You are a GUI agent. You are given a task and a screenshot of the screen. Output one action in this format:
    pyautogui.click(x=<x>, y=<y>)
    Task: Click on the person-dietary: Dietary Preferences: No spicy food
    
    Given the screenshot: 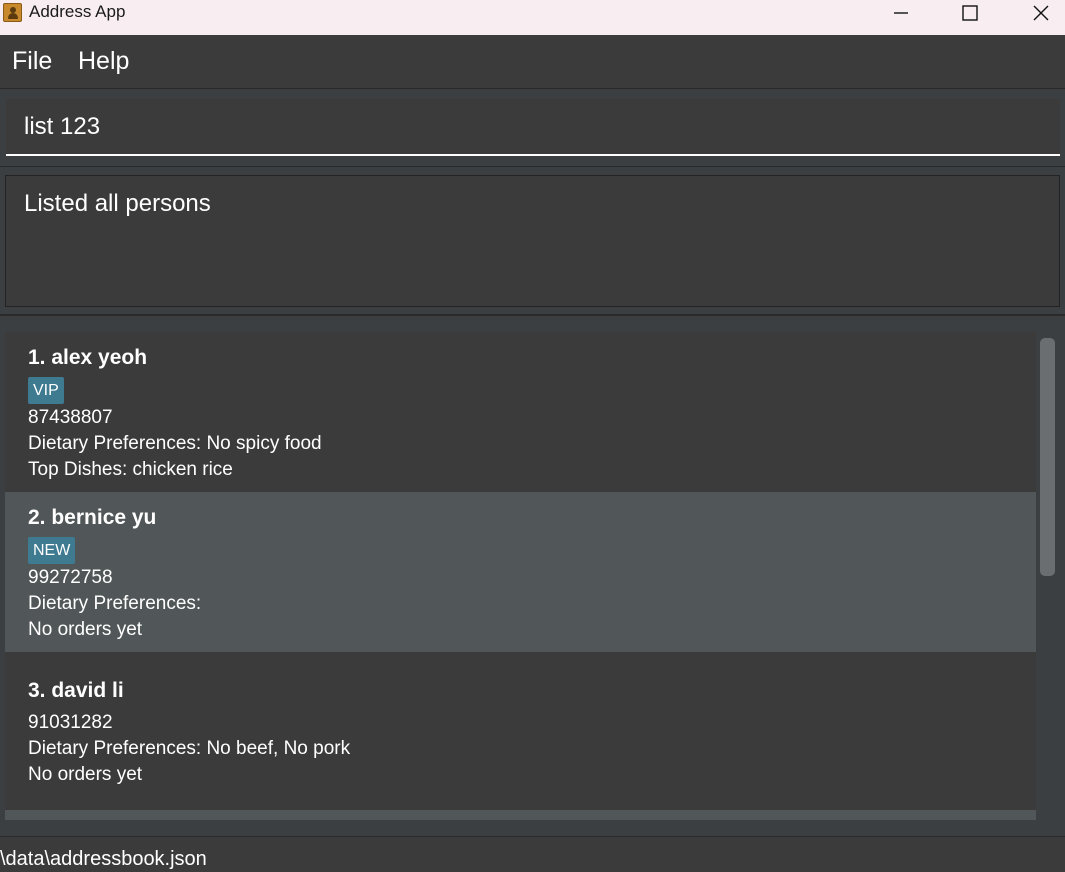 What is the action you would take?
    pyautogui.click(x=175, y=443)
    